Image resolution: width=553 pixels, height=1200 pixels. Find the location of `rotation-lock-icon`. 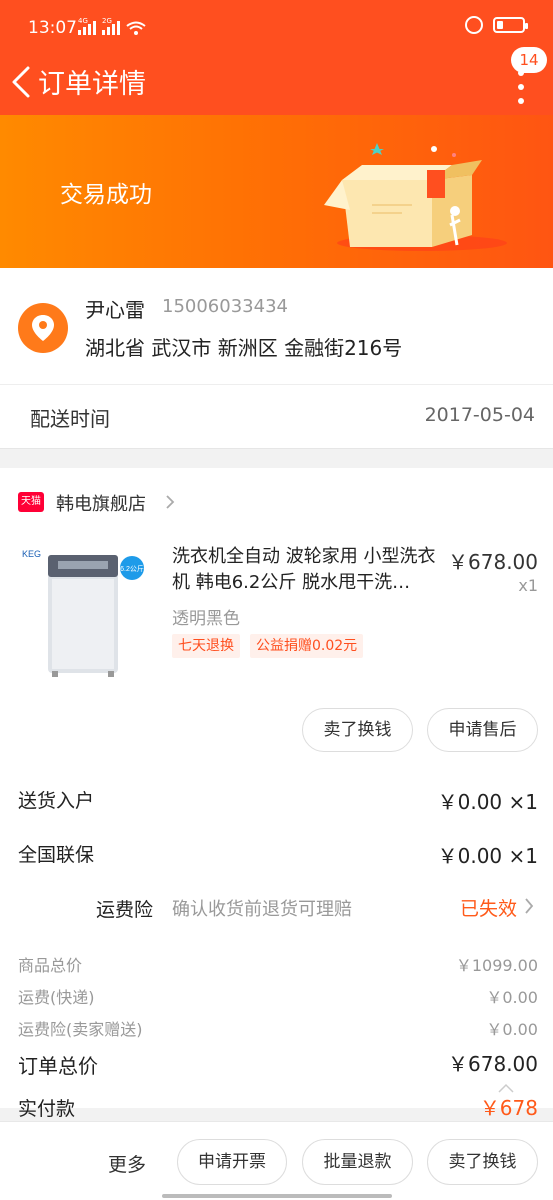

rotation-lock-icon is located at coordinates (474, 25).